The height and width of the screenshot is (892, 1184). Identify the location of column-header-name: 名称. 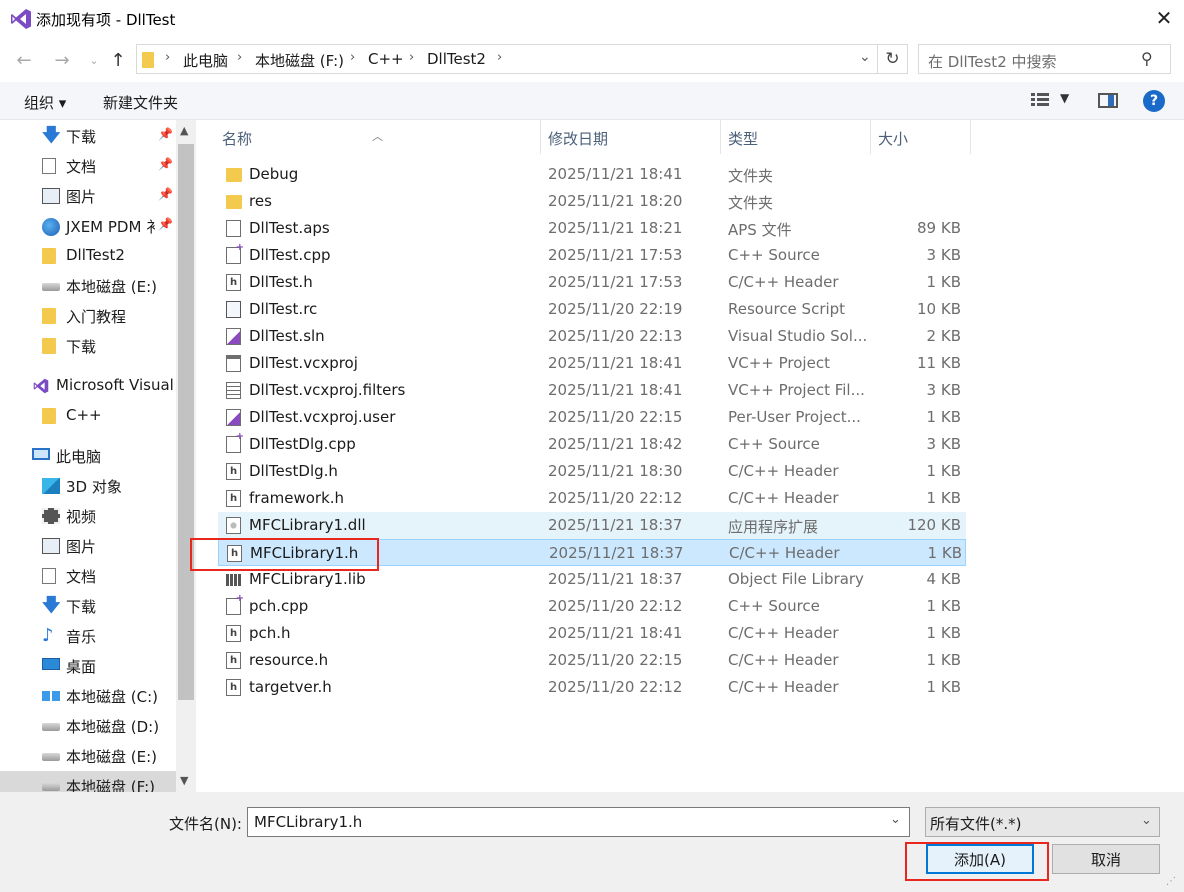
(237, 138).